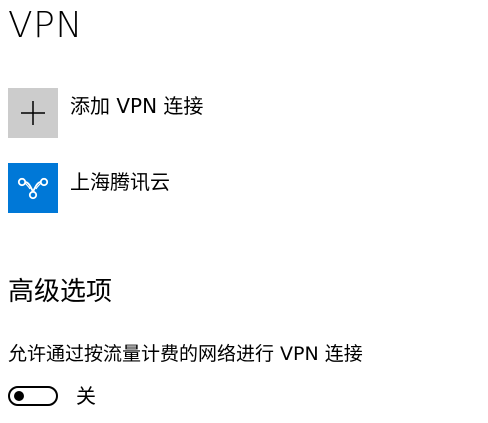 The image size is (488, 423). Describe the element at coordinates (86, 396) in the screenshot. I see `toggle-state-label: 关` at that location.